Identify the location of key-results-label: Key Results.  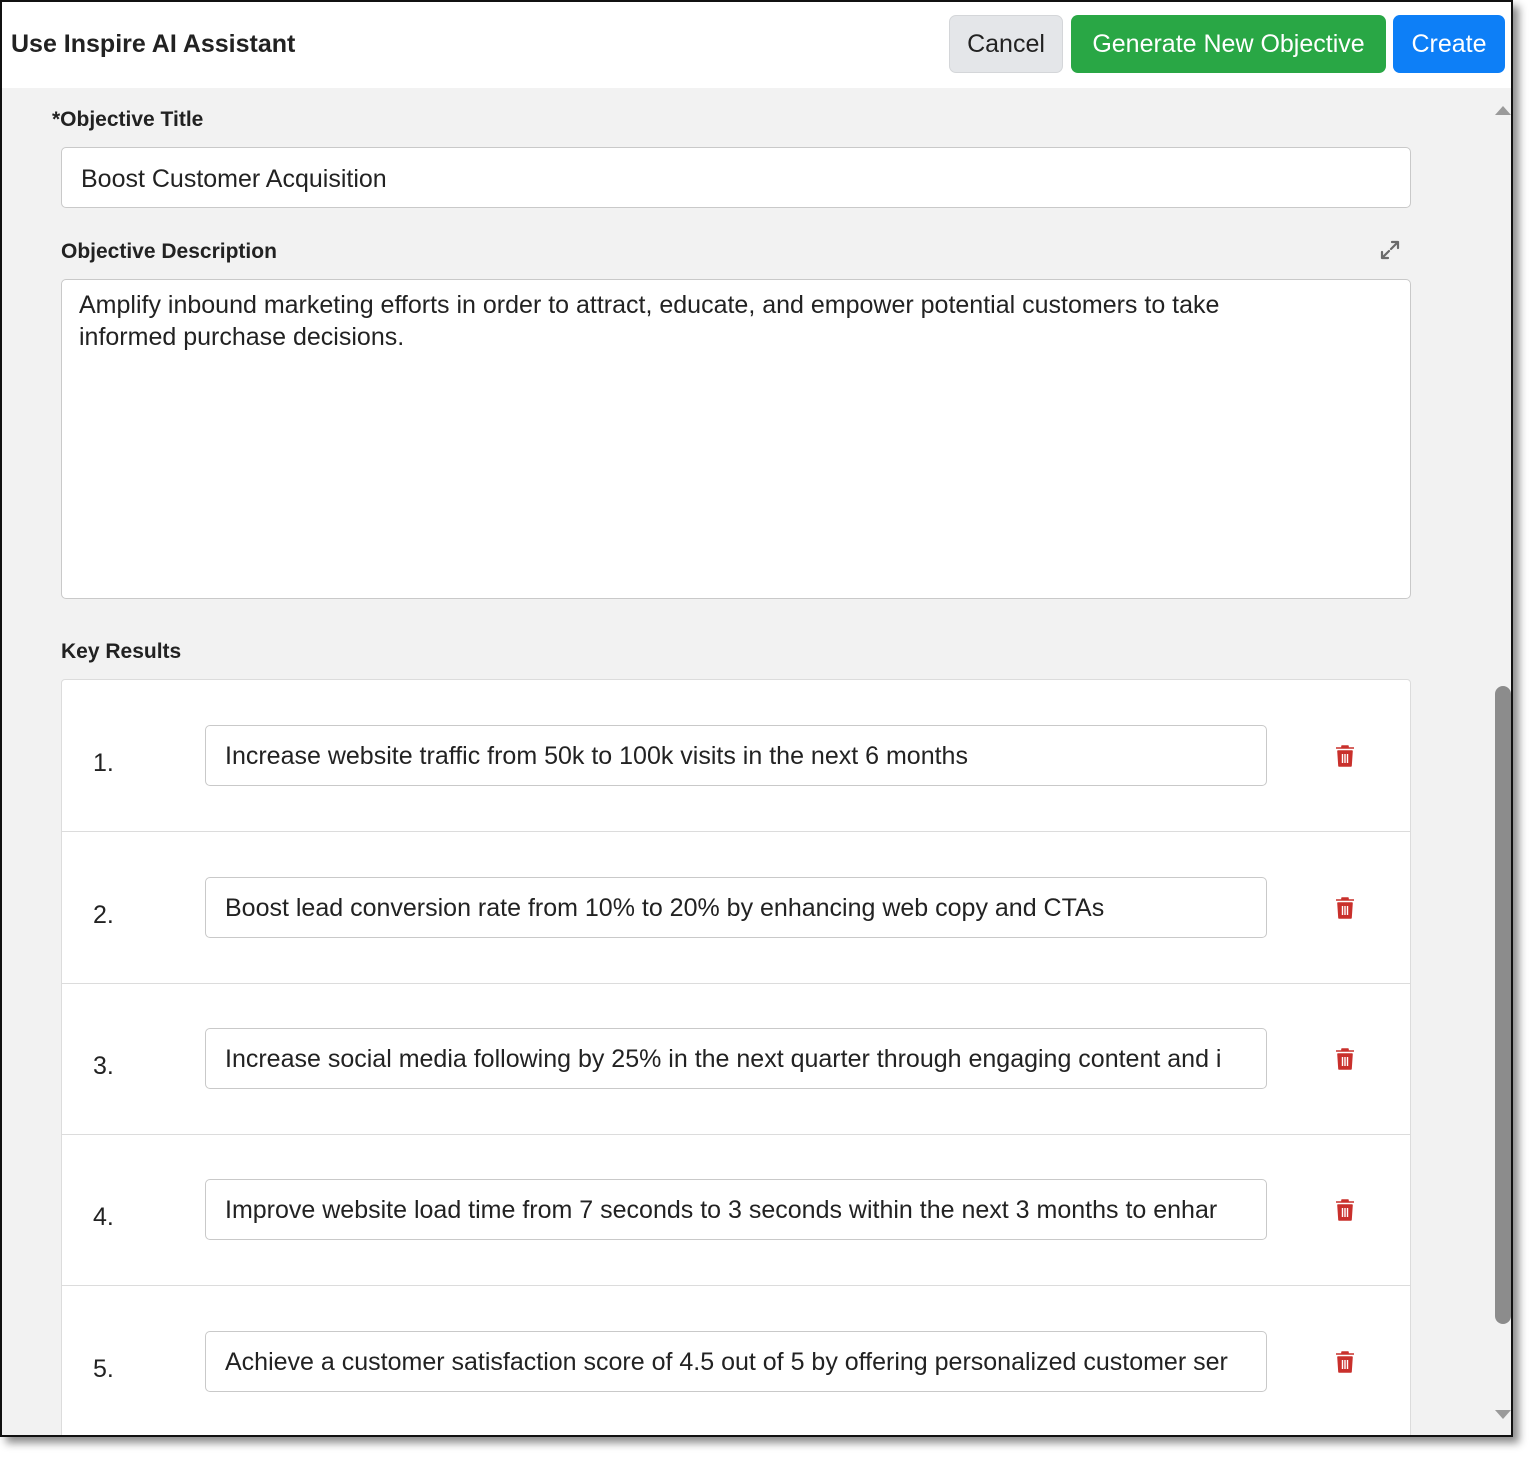
(121, 651).